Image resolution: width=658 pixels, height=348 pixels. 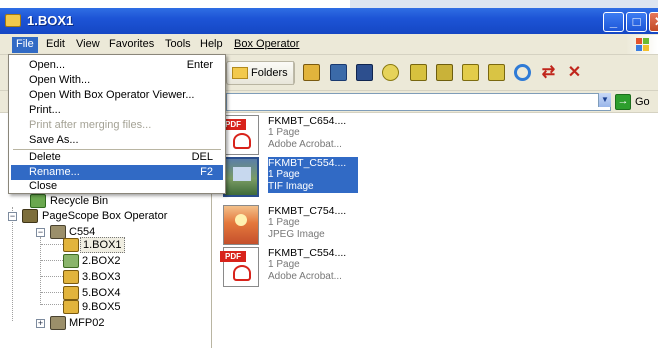 I want to click on windows-logo-icon, so click(x=642, y=44).